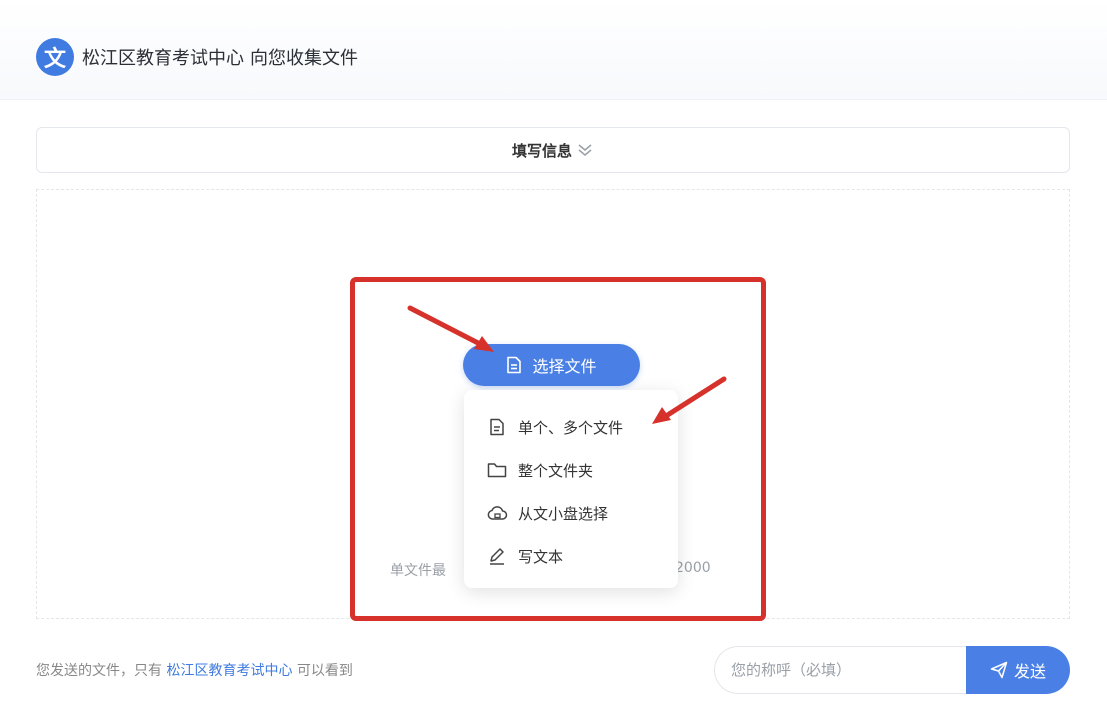  I want to click on menu-item-single-multiple-files: 单个、多个文件, so click(571, 427).